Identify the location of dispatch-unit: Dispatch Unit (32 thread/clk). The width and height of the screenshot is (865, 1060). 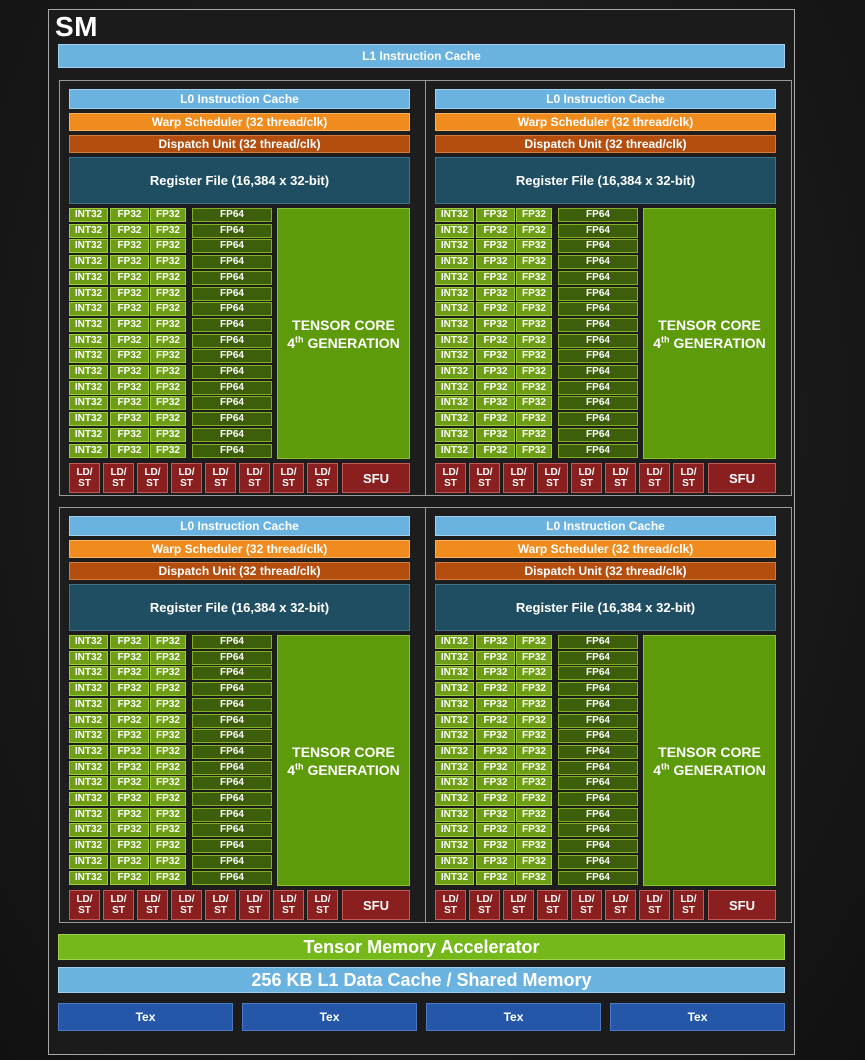
(605, 144).